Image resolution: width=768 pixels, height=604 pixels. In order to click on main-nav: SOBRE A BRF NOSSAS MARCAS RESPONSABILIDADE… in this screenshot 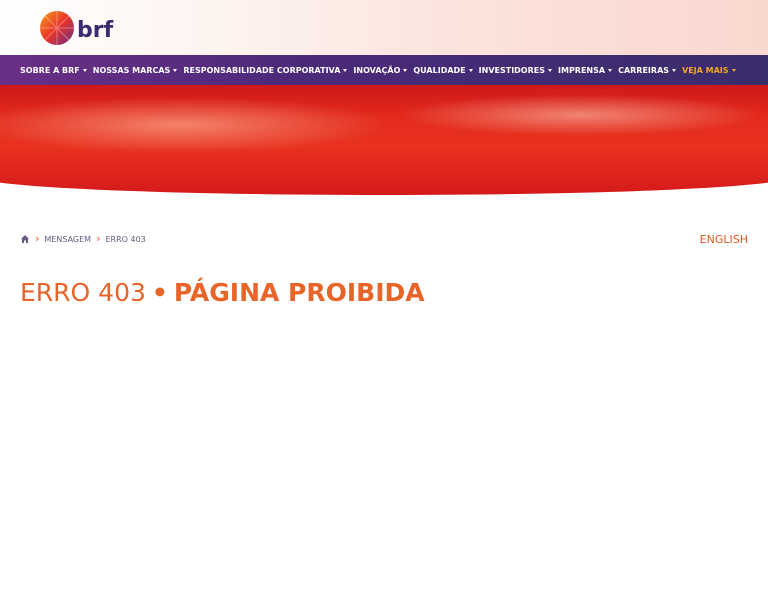, I will do `click(384, 70)`.